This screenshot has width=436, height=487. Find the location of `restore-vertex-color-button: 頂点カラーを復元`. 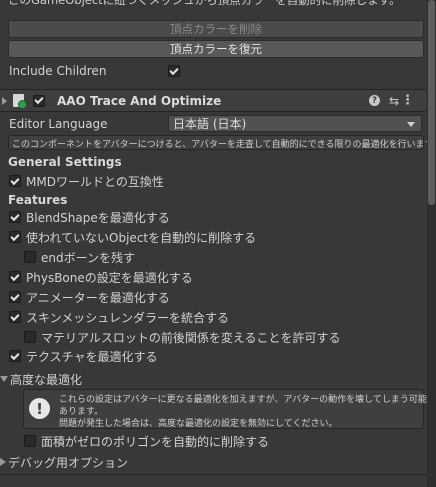

restore-vertex-color-button: 頂点カラーを復元 is located at coordinates (216, 49).